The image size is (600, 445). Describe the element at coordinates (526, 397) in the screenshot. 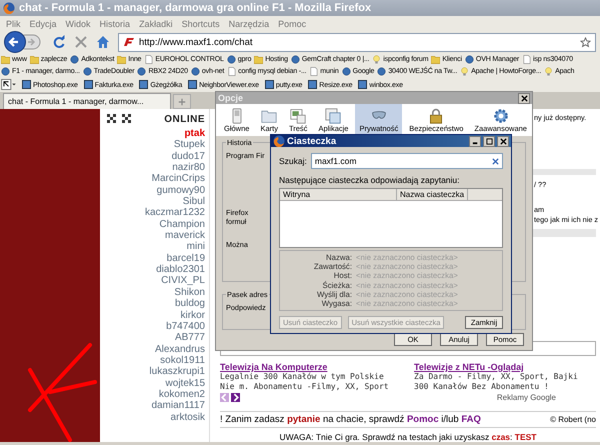

I see `ads-label: Reklamy Google` at that location.